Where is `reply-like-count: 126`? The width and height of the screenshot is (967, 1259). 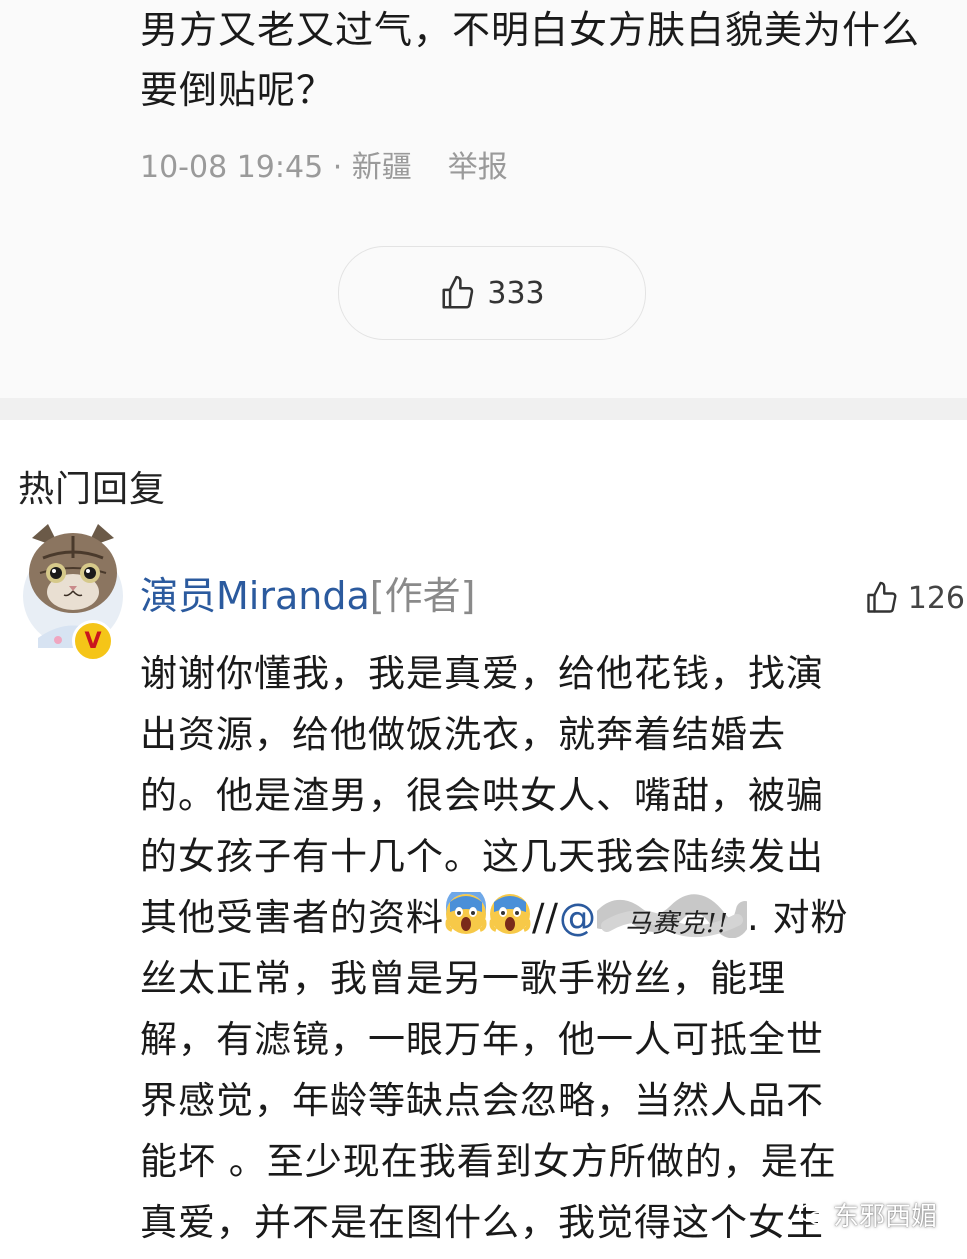 reply-like-count: 126 is located at coordinates (936, 598).